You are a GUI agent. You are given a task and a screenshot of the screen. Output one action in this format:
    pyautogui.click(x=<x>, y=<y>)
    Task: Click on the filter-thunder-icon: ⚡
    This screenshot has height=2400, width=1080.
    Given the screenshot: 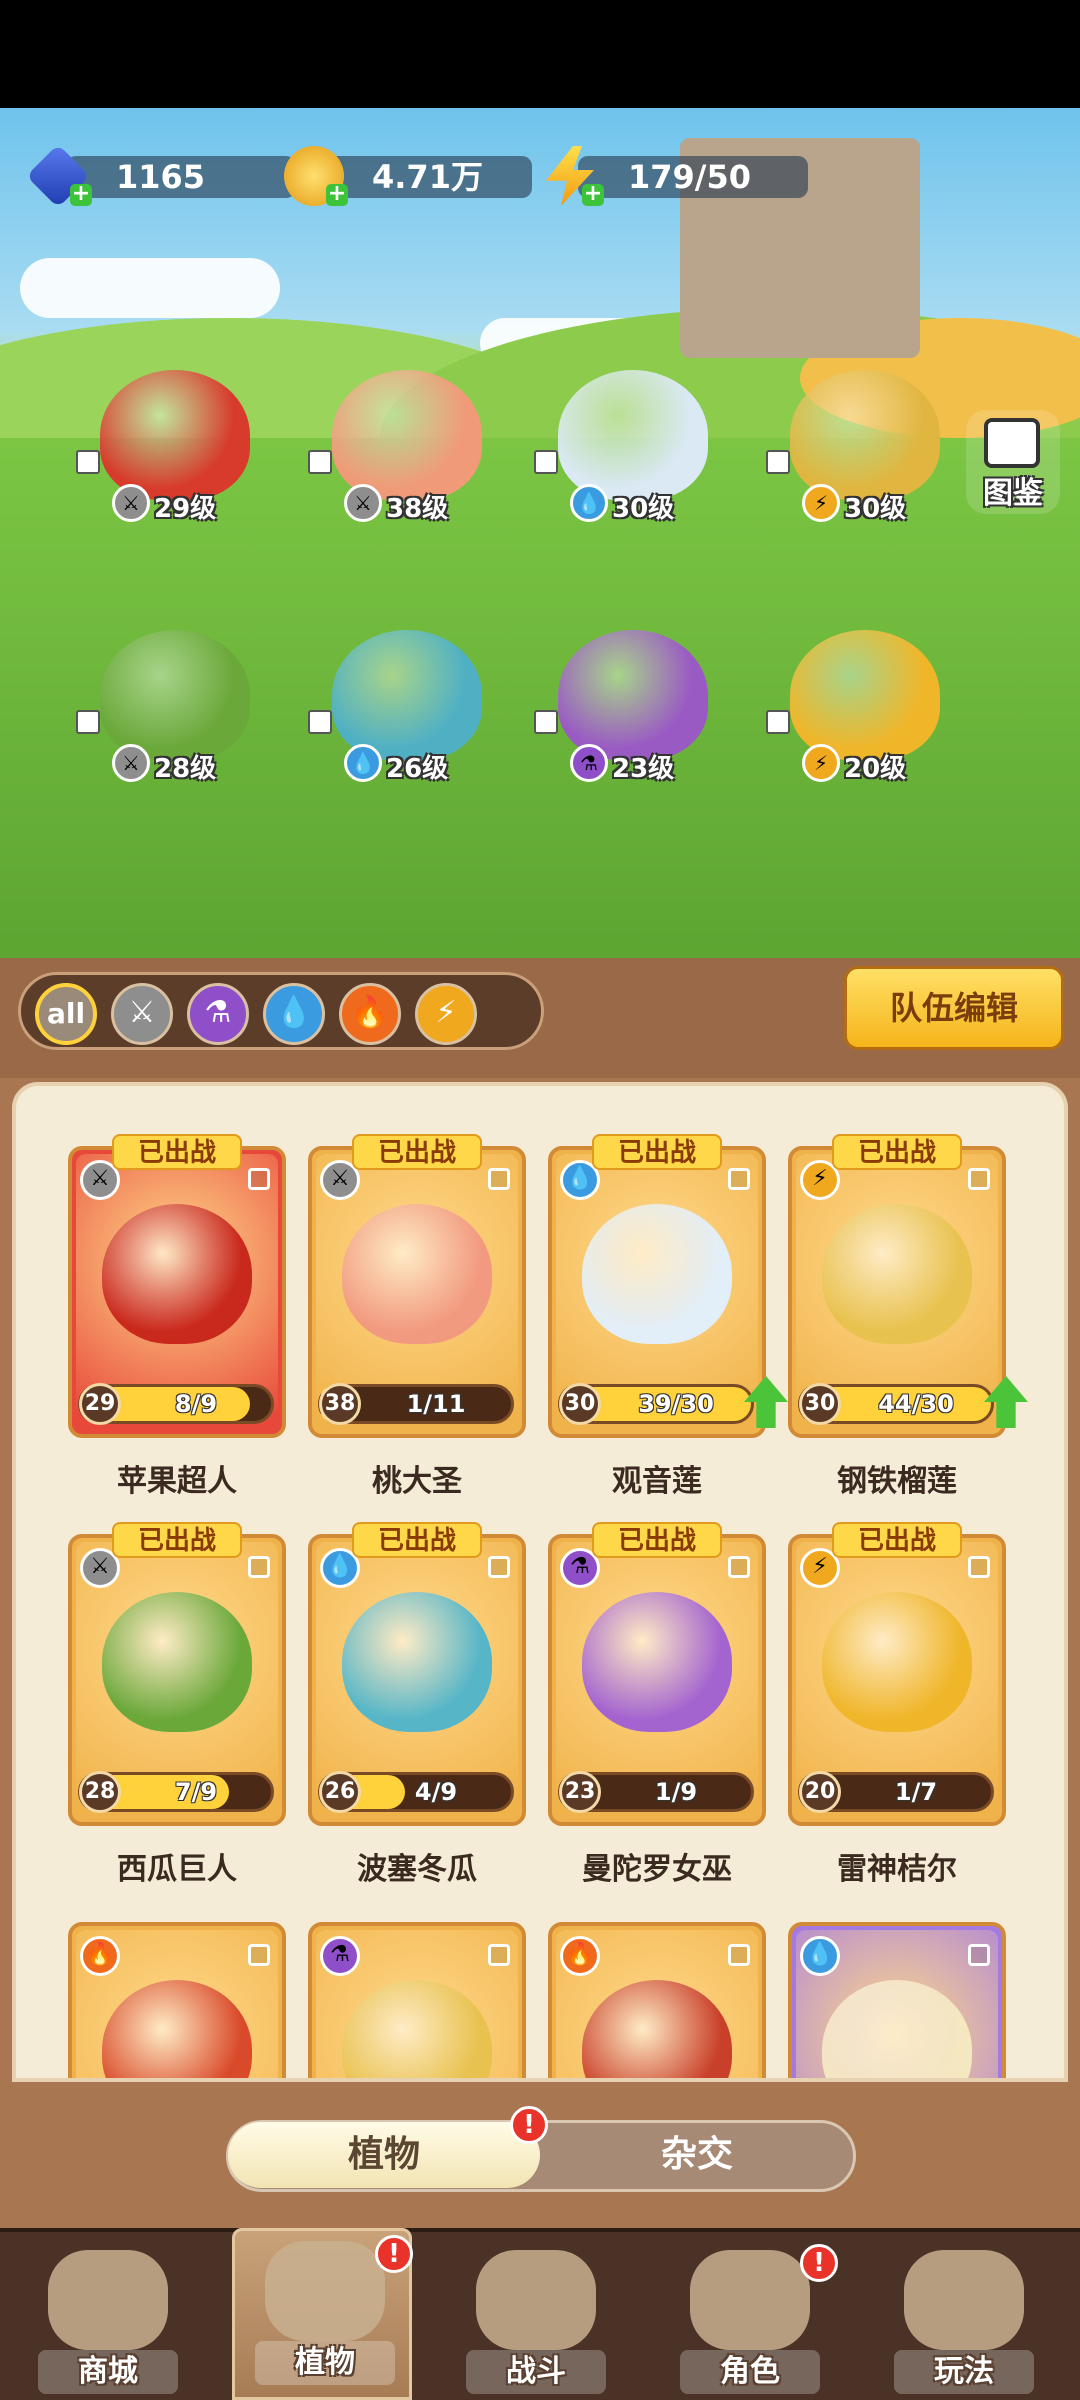 What is the action you would take?
    pyautogui.click(x=446, y=1014)
    